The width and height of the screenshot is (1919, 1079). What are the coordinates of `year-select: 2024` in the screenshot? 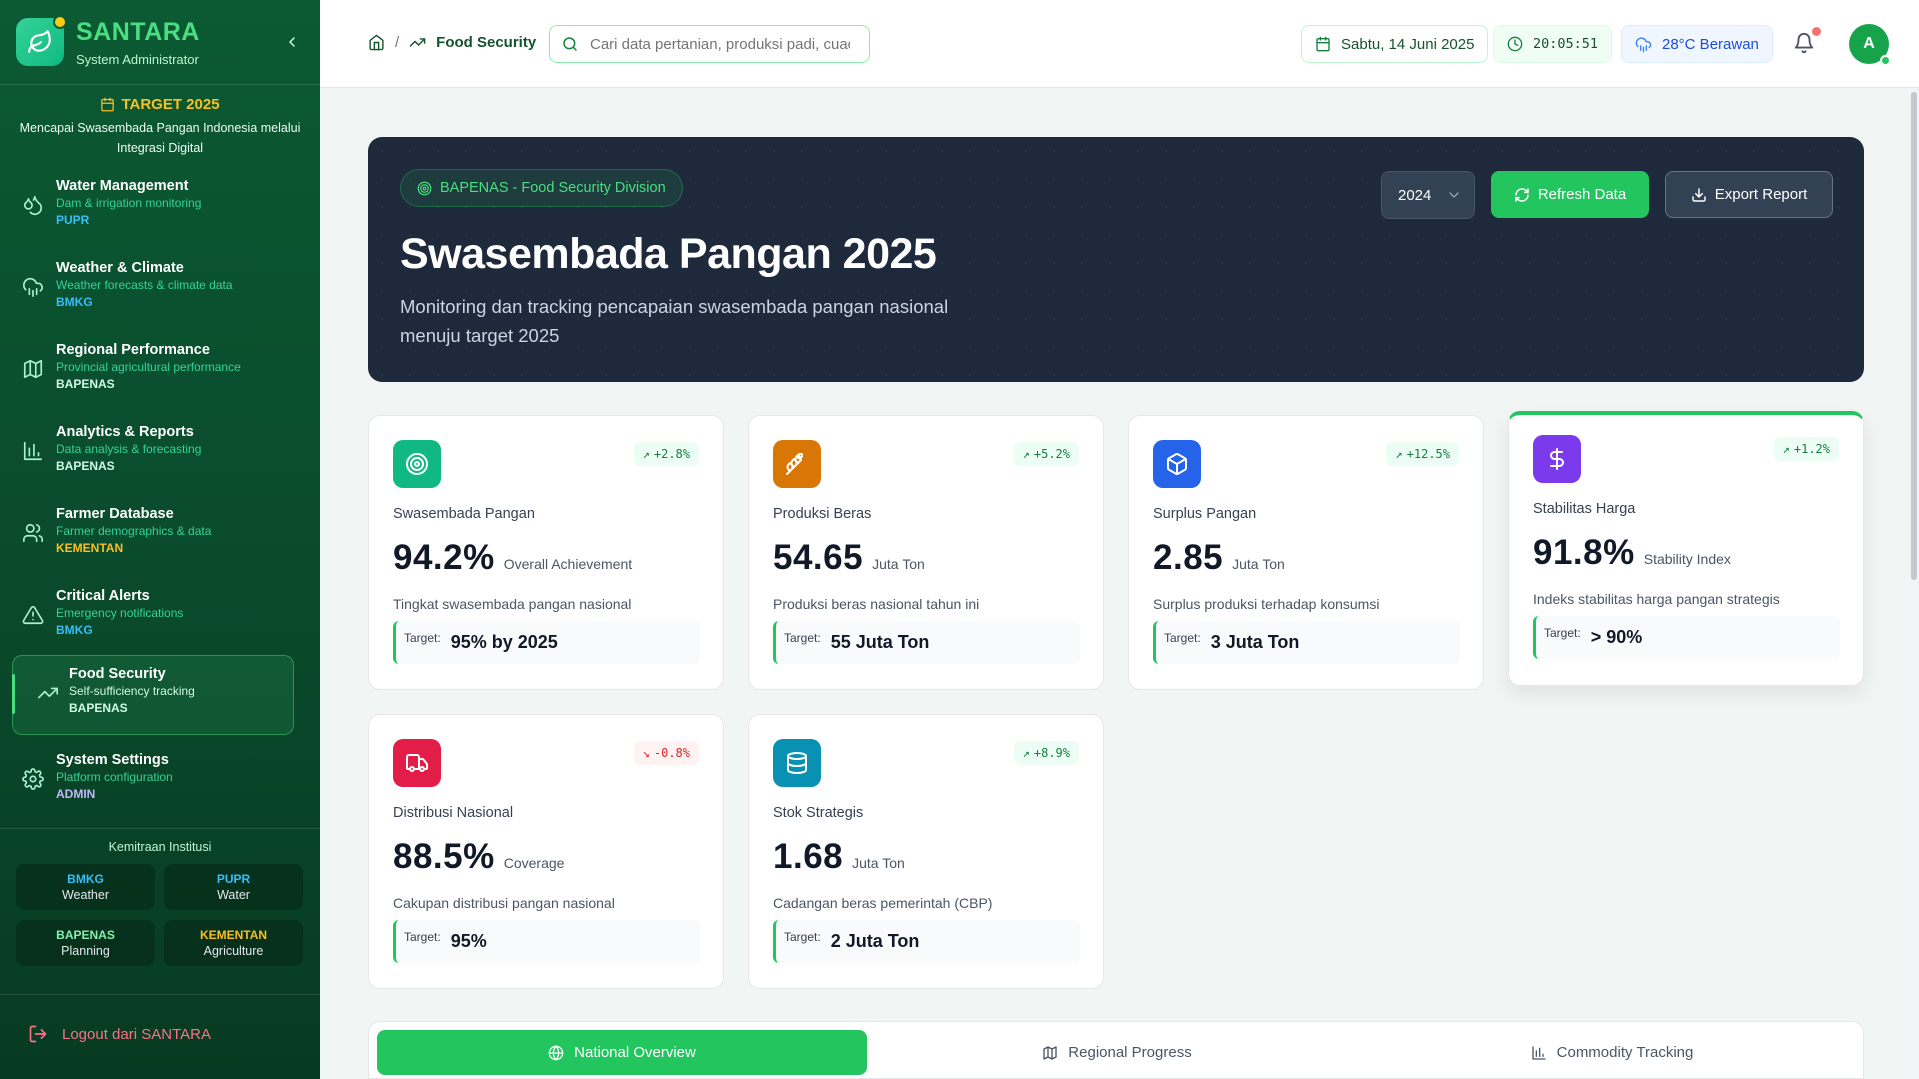 It's located at (1428, 195).